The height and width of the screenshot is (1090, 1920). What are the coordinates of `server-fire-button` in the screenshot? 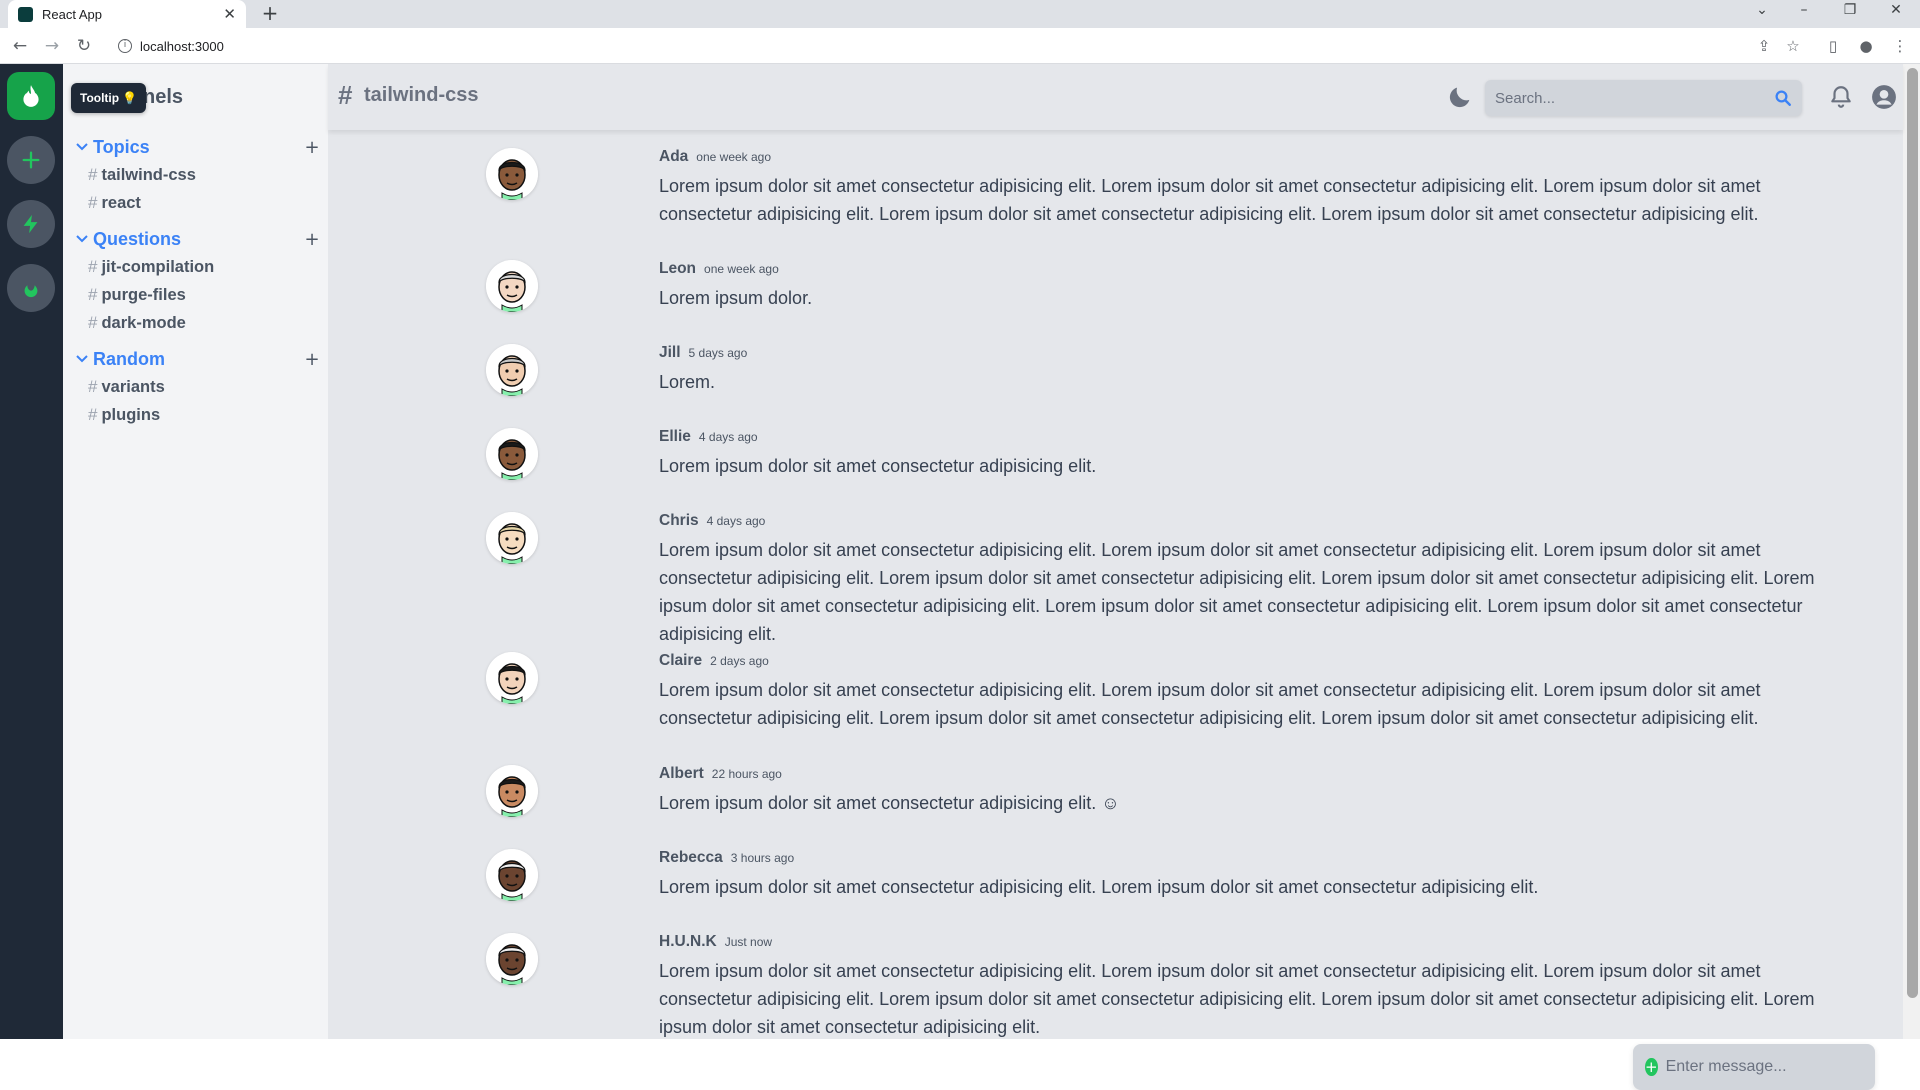 It's located at (31, 288).